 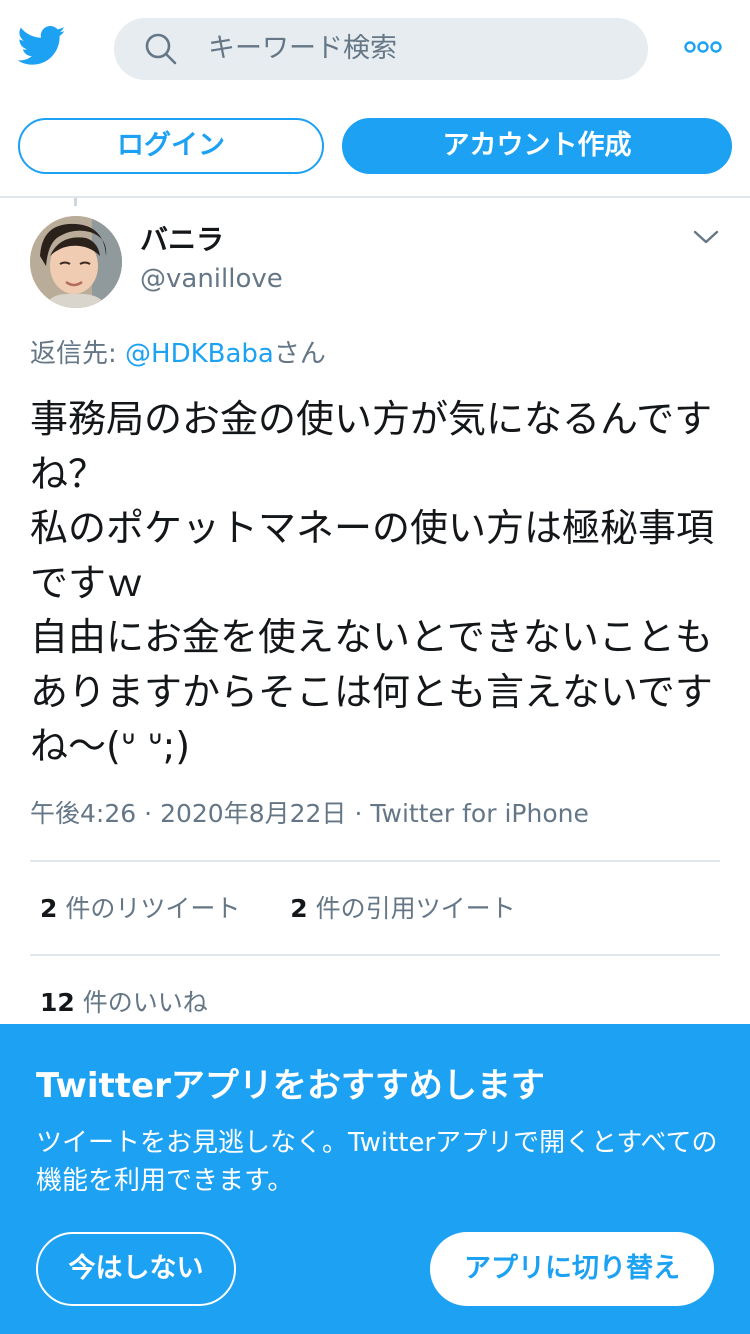 What do you see at coordinates (411, 908) in the screenshot?
I see `quote-label: 件の引用ツイート` at bounding box center [411, 908].